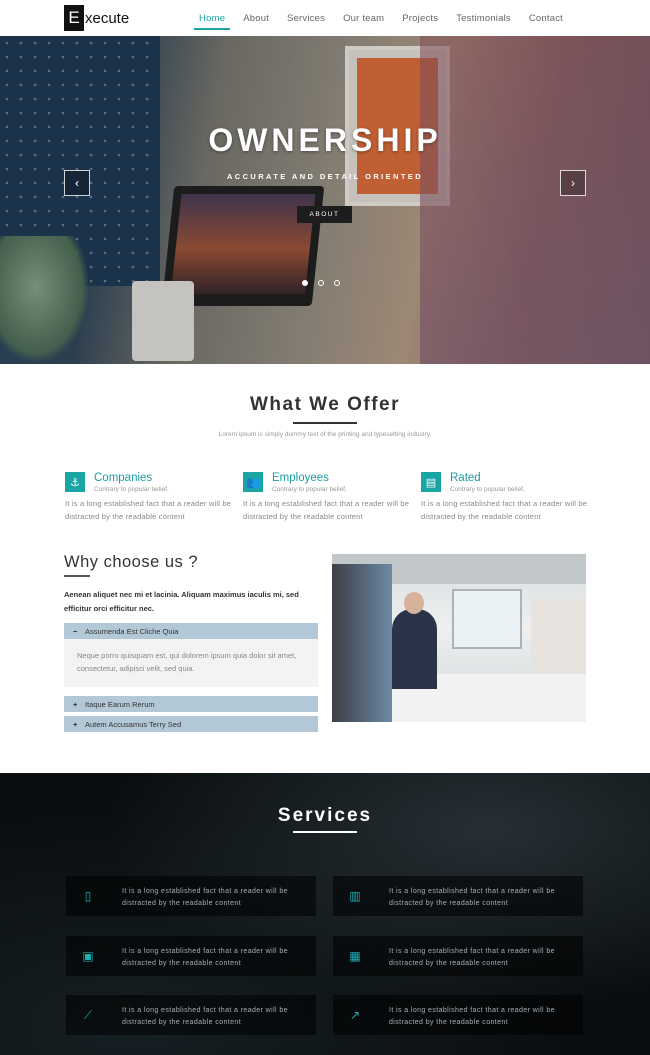 The image size is (650, 1055). What do you see at coordinates (431, 482) in the screenshot?
I see `certificate-icon: ▤` at bounding box center [431, 482].